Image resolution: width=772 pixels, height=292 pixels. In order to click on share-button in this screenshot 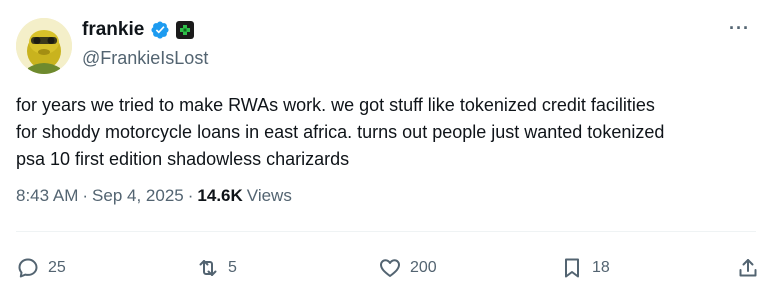, I will do `click(748, 268)`.